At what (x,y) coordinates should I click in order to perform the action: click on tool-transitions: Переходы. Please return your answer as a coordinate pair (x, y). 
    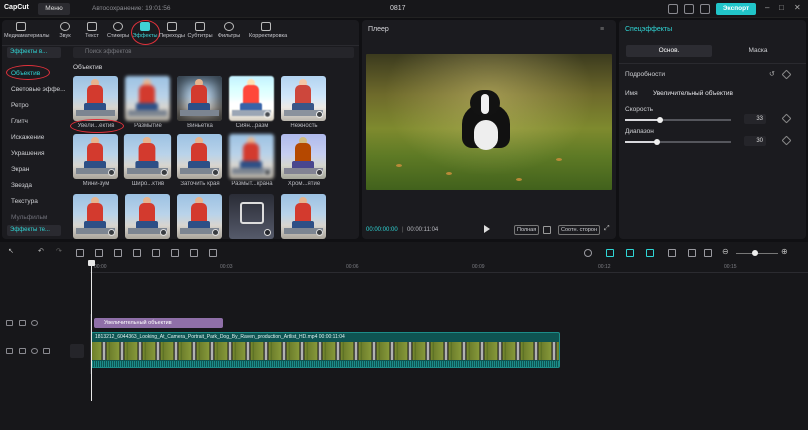
    Looking at the image, I should click on (172, 31).